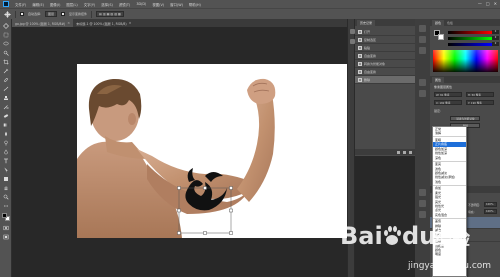 The width and height of the screenshot is (500, 277). Describe the element at coordinates (38, 4) in the screenshot. I see `menu-edit: 编辑(E)` at that location.